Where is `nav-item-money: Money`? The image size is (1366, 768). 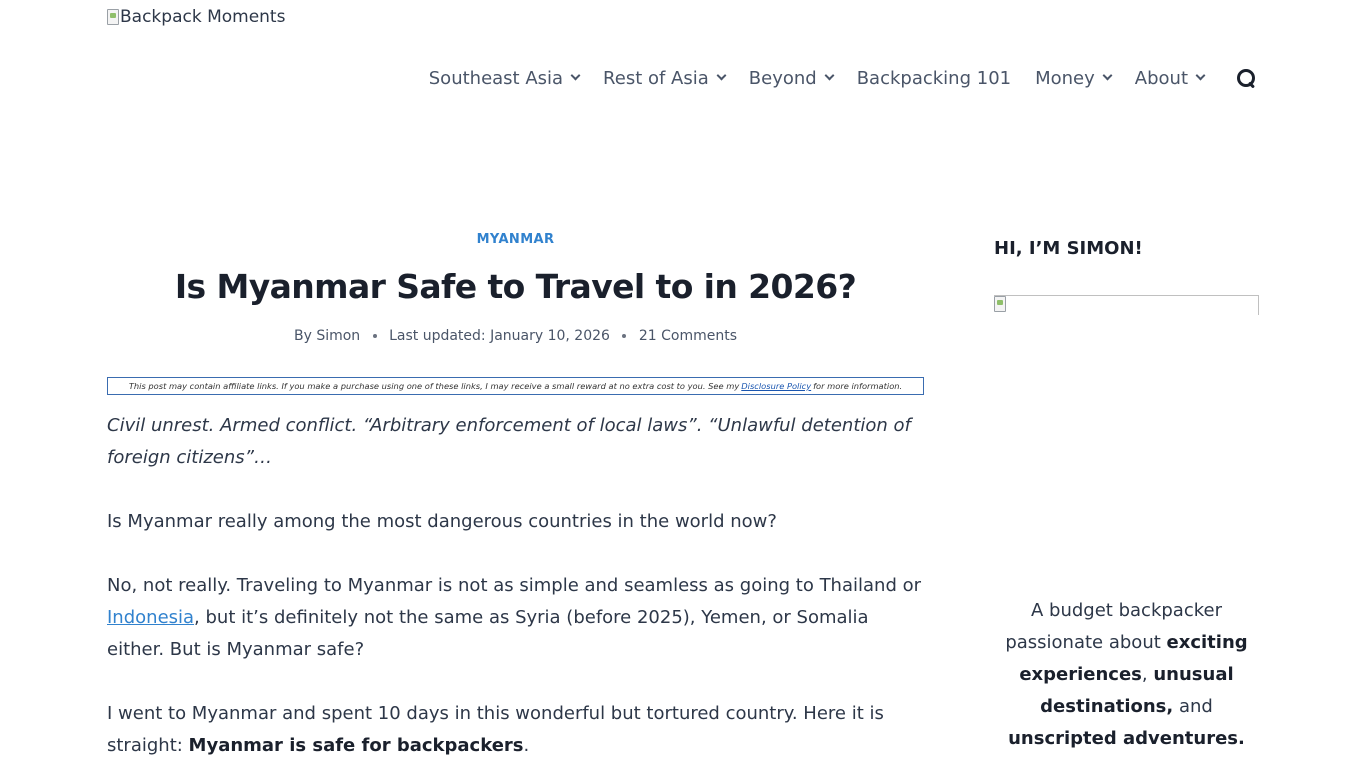 nav-item-money: Money is located at coordinates (1074, 78).